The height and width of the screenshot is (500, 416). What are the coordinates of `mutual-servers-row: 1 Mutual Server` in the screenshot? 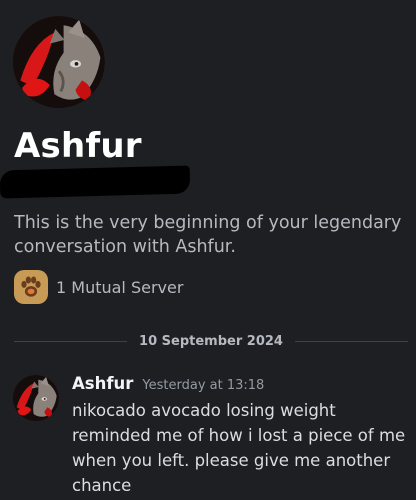 It's located at (98, 287).